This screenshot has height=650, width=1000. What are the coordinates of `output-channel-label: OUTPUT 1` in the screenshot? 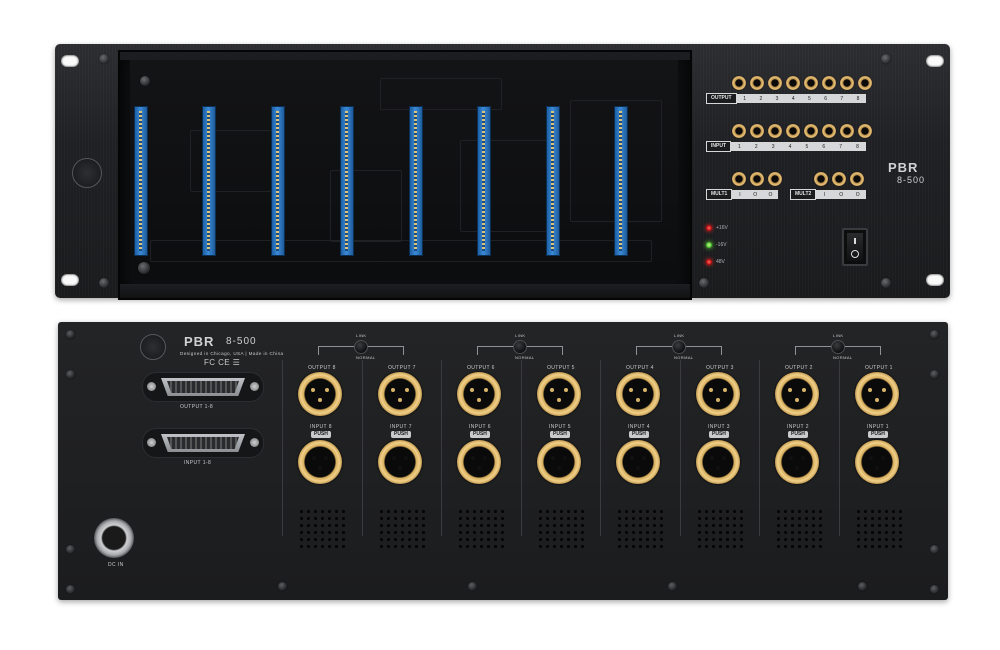 It's located at (879, 368).